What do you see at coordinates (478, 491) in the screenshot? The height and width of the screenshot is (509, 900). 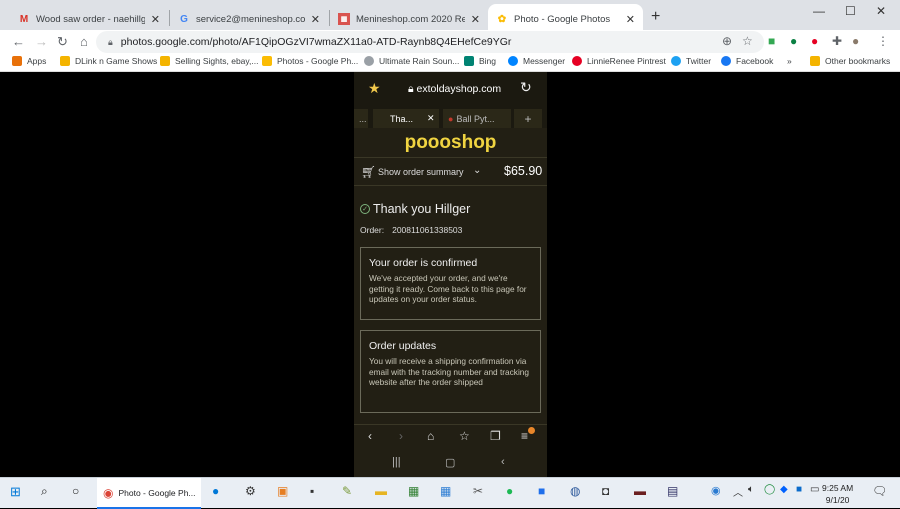 I see `snipping-tool-icon: ✂` at bounding box center [478, 491].